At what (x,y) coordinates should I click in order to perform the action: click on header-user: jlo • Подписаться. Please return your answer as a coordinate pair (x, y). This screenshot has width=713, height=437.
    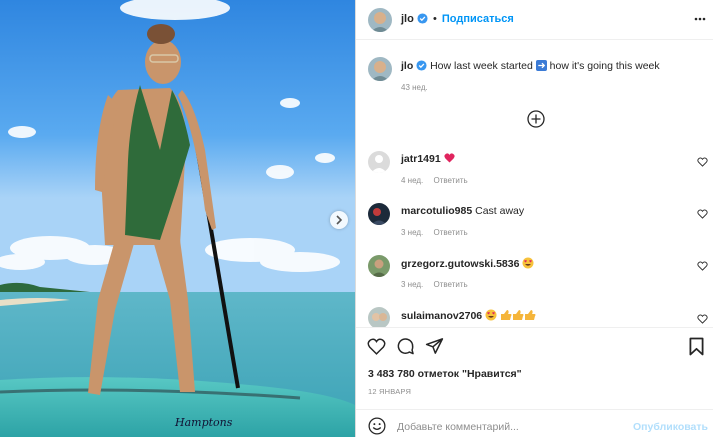
    Looking at the image, I should click on (457, 19).